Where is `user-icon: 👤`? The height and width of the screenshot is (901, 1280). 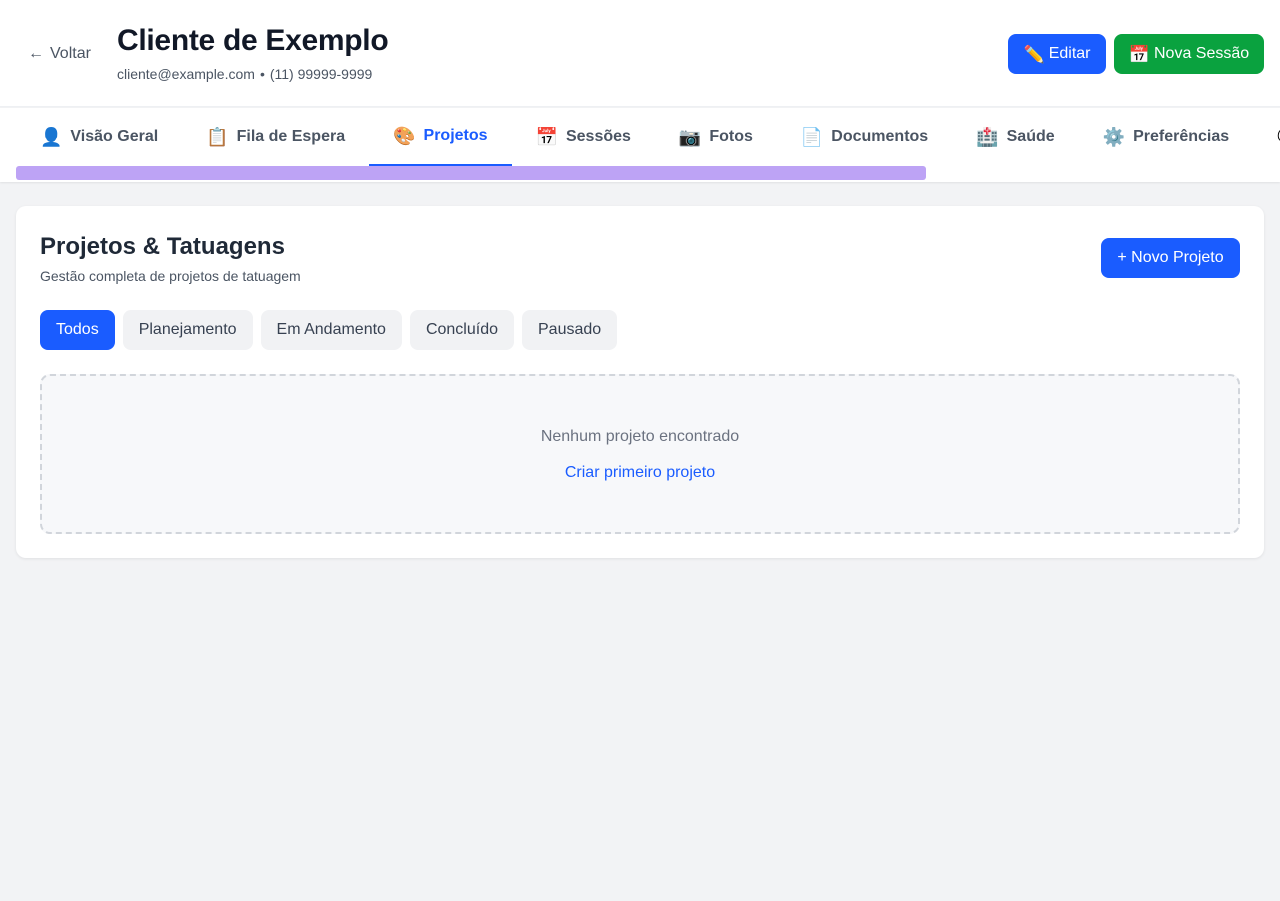 user-icon: 👤 is located at coordinates (51, 137).